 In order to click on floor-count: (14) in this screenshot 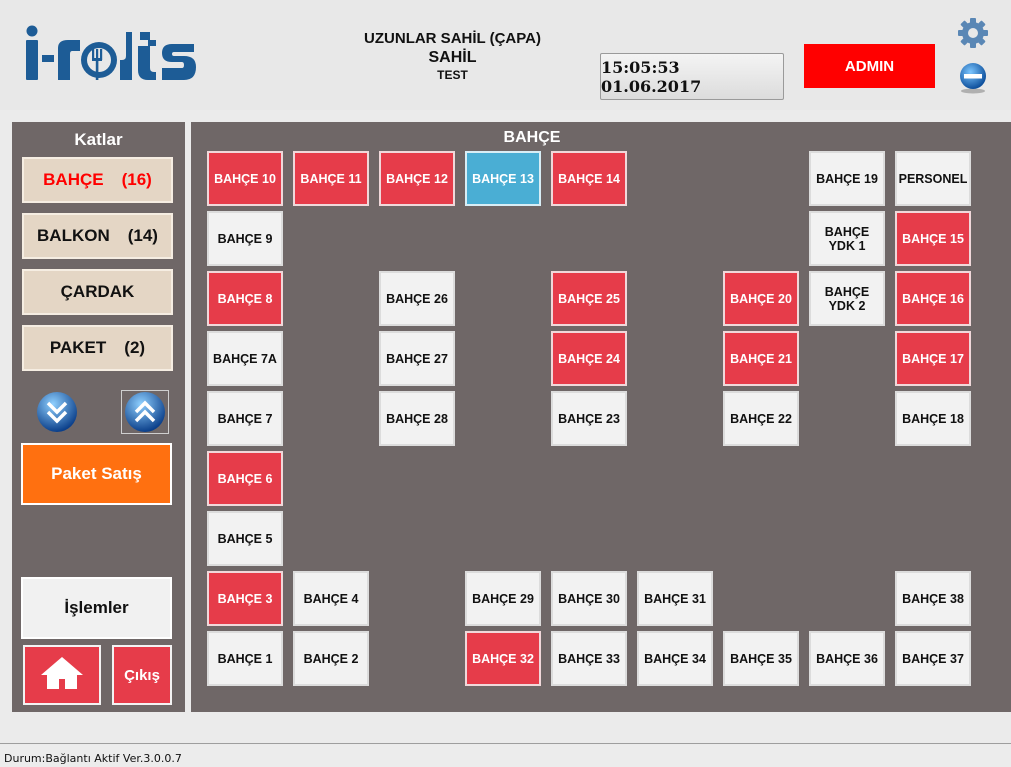, I will do `click(142, 235)`.